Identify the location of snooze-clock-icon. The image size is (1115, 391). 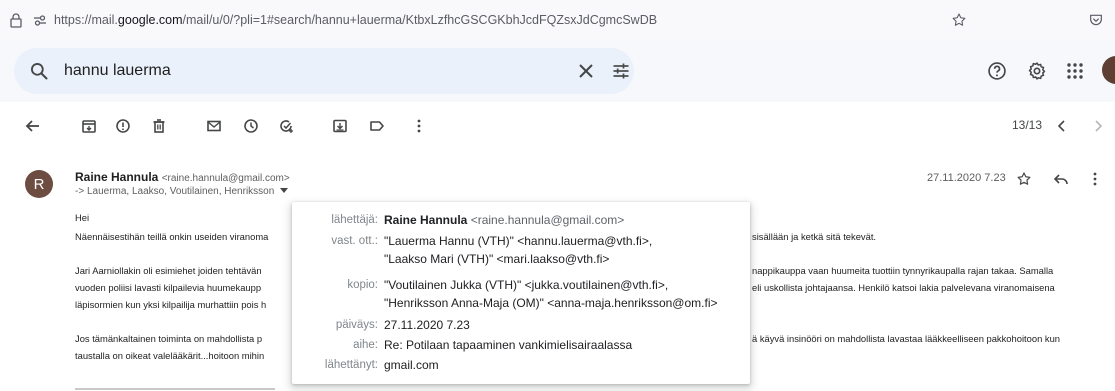
(251, 126).